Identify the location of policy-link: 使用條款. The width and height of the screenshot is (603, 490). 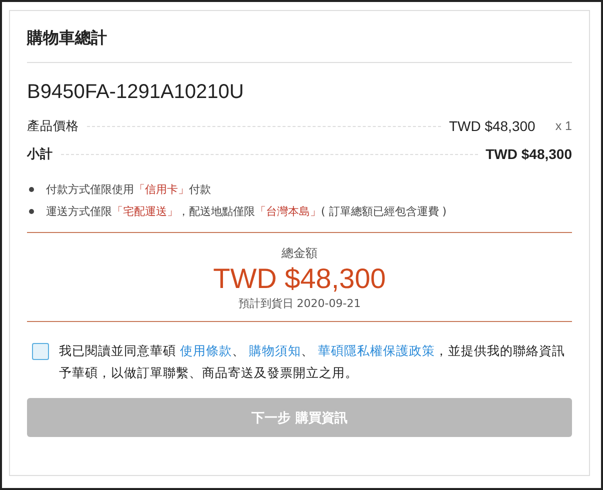
(206, 350).